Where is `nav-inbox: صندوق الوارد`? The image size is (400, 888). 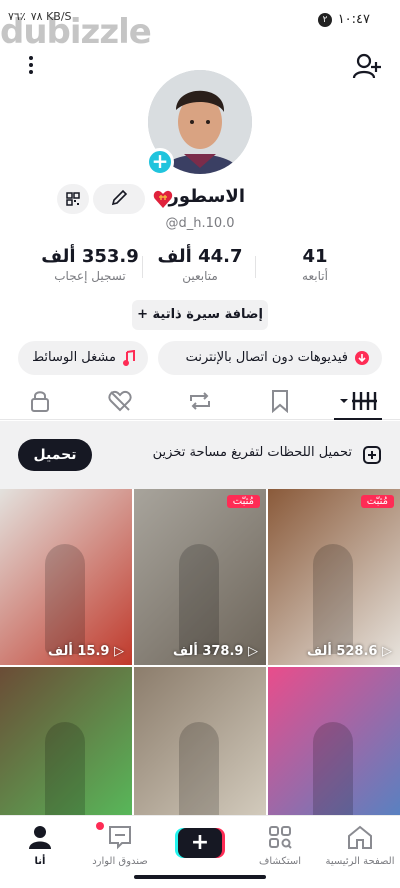
nav-inbox: صندوق الوارد is located at coordinates (120, 845).